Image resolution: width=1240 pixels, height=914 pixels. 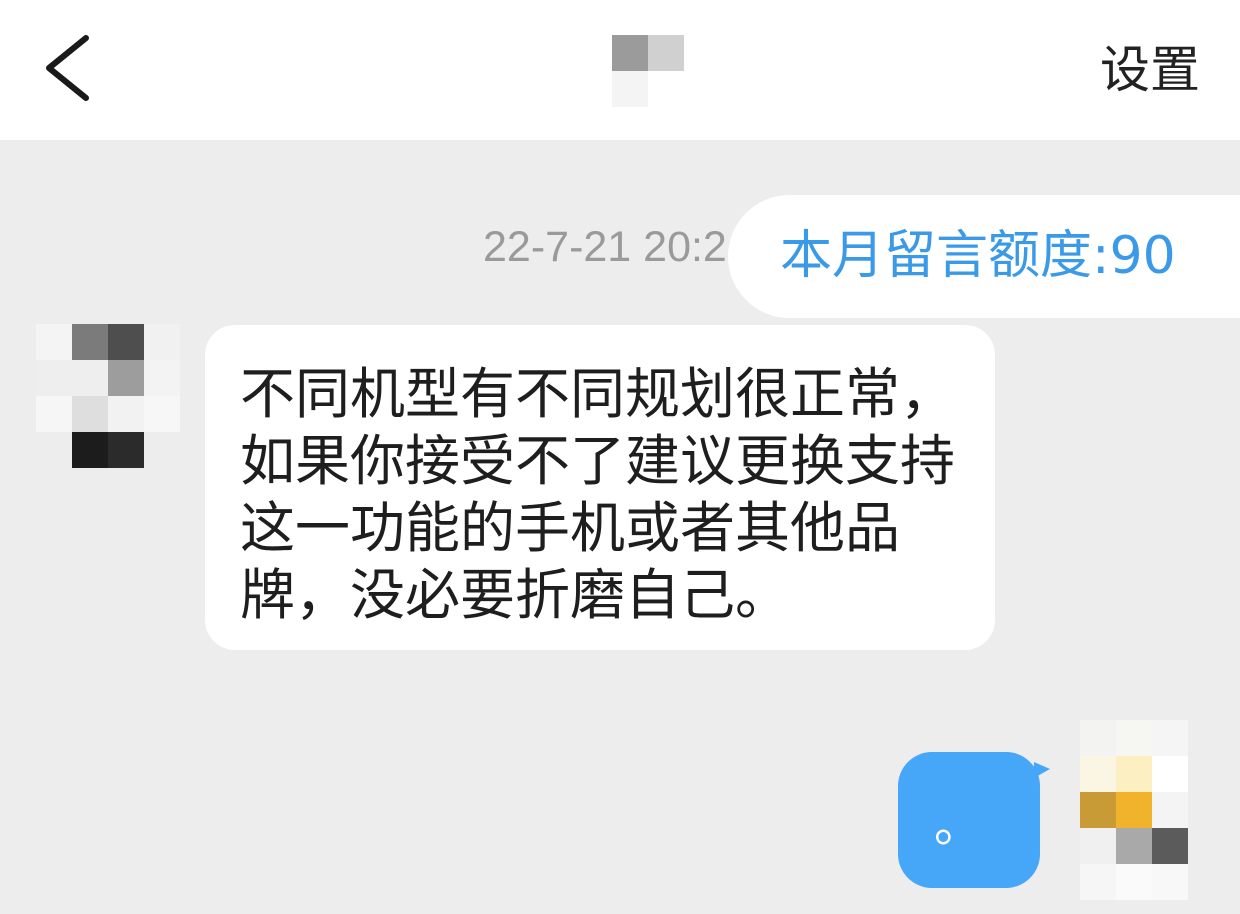 What do you see at coordinates (978, 256) in the screenshot?
I see `quota-notice-text: 本月留言额度:90` at bounding box center [978, 256].